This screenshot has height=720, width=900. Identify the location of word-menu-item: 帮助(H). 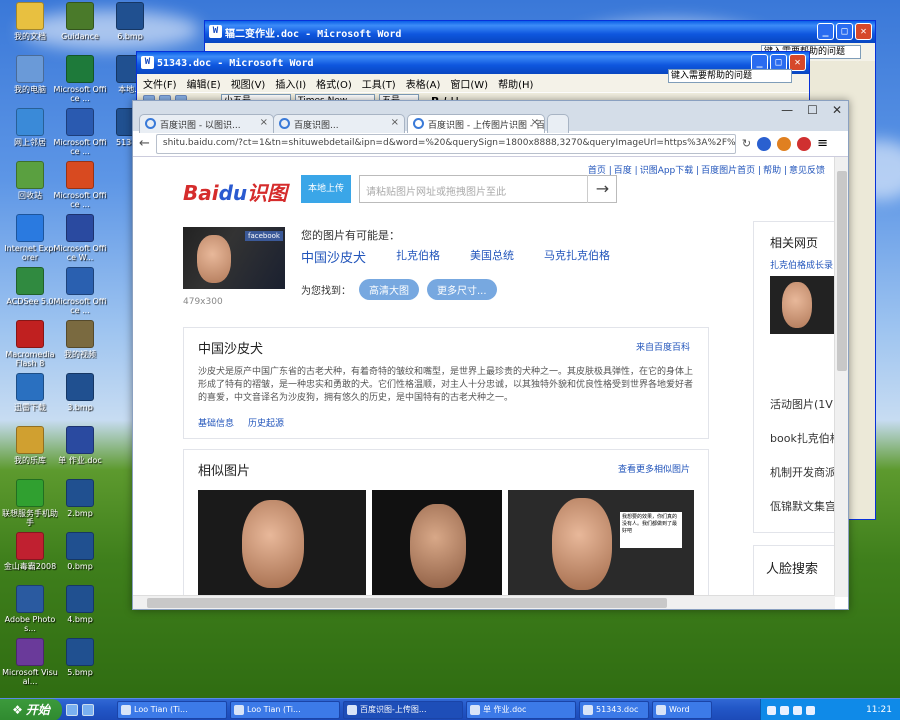
(515, 83).